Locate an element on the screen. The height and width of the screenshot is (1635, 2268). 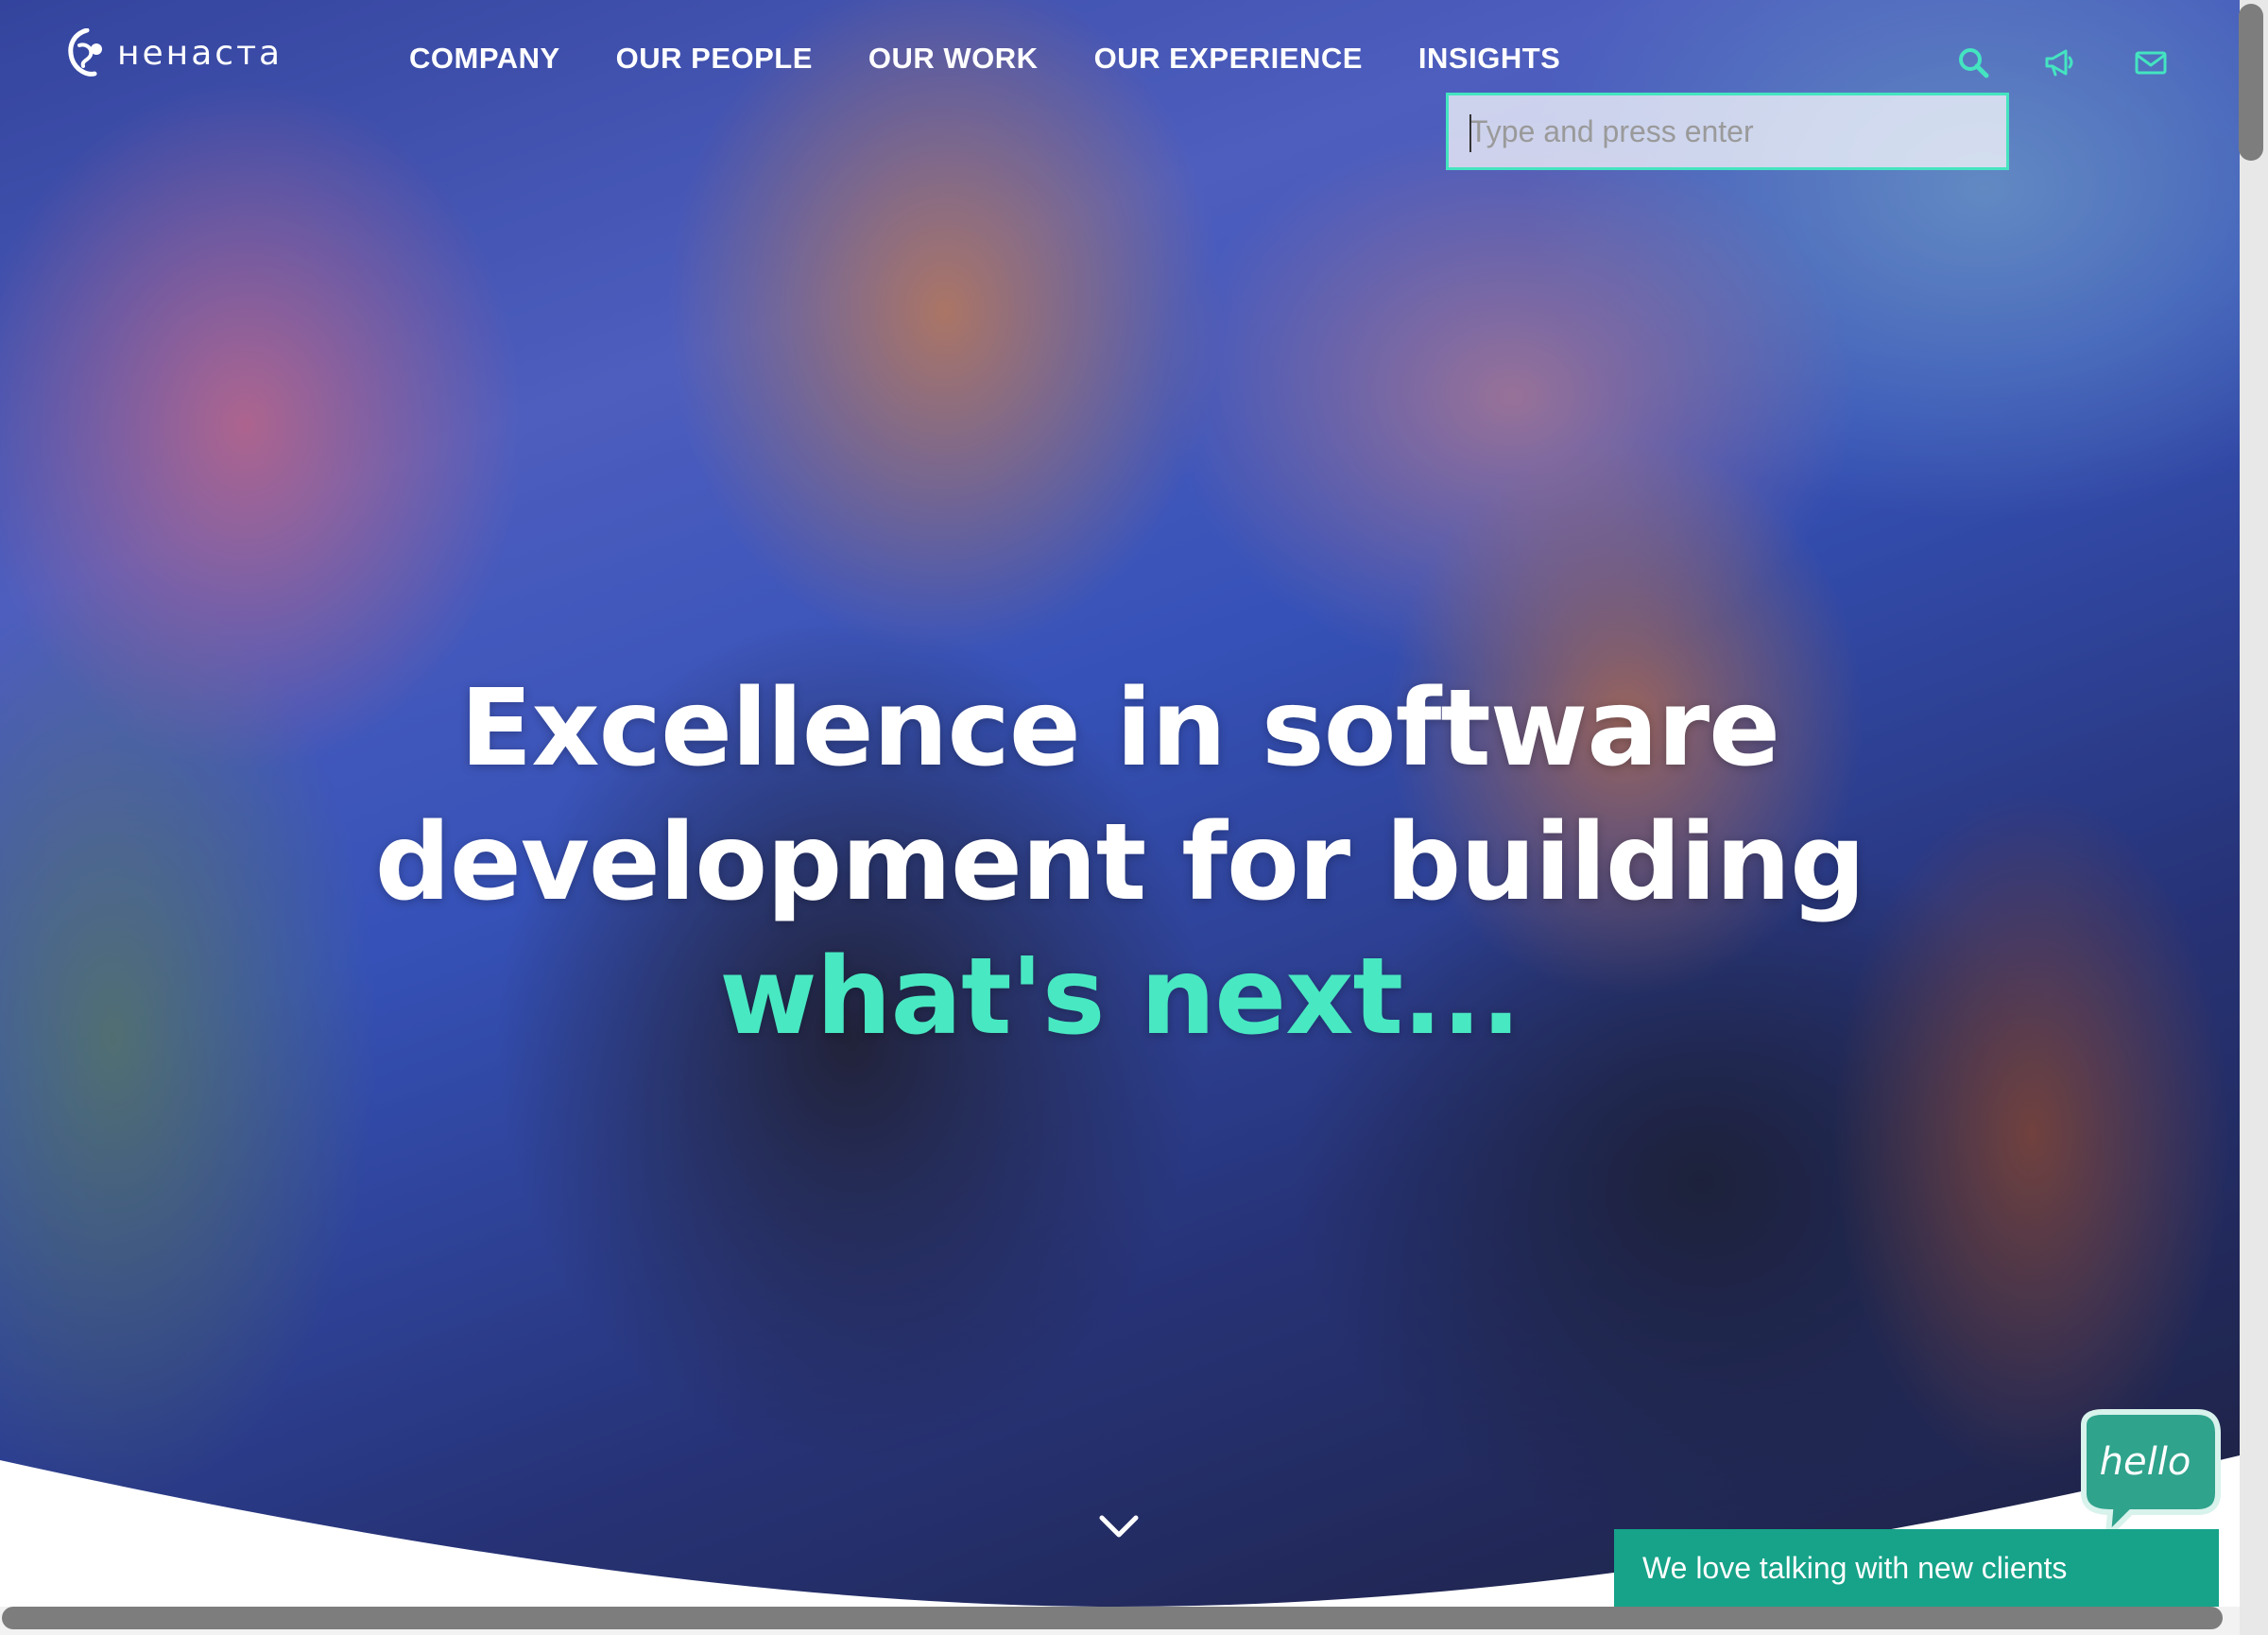
chat-bubble-text: hello is located at coordinates (2145, 1462).